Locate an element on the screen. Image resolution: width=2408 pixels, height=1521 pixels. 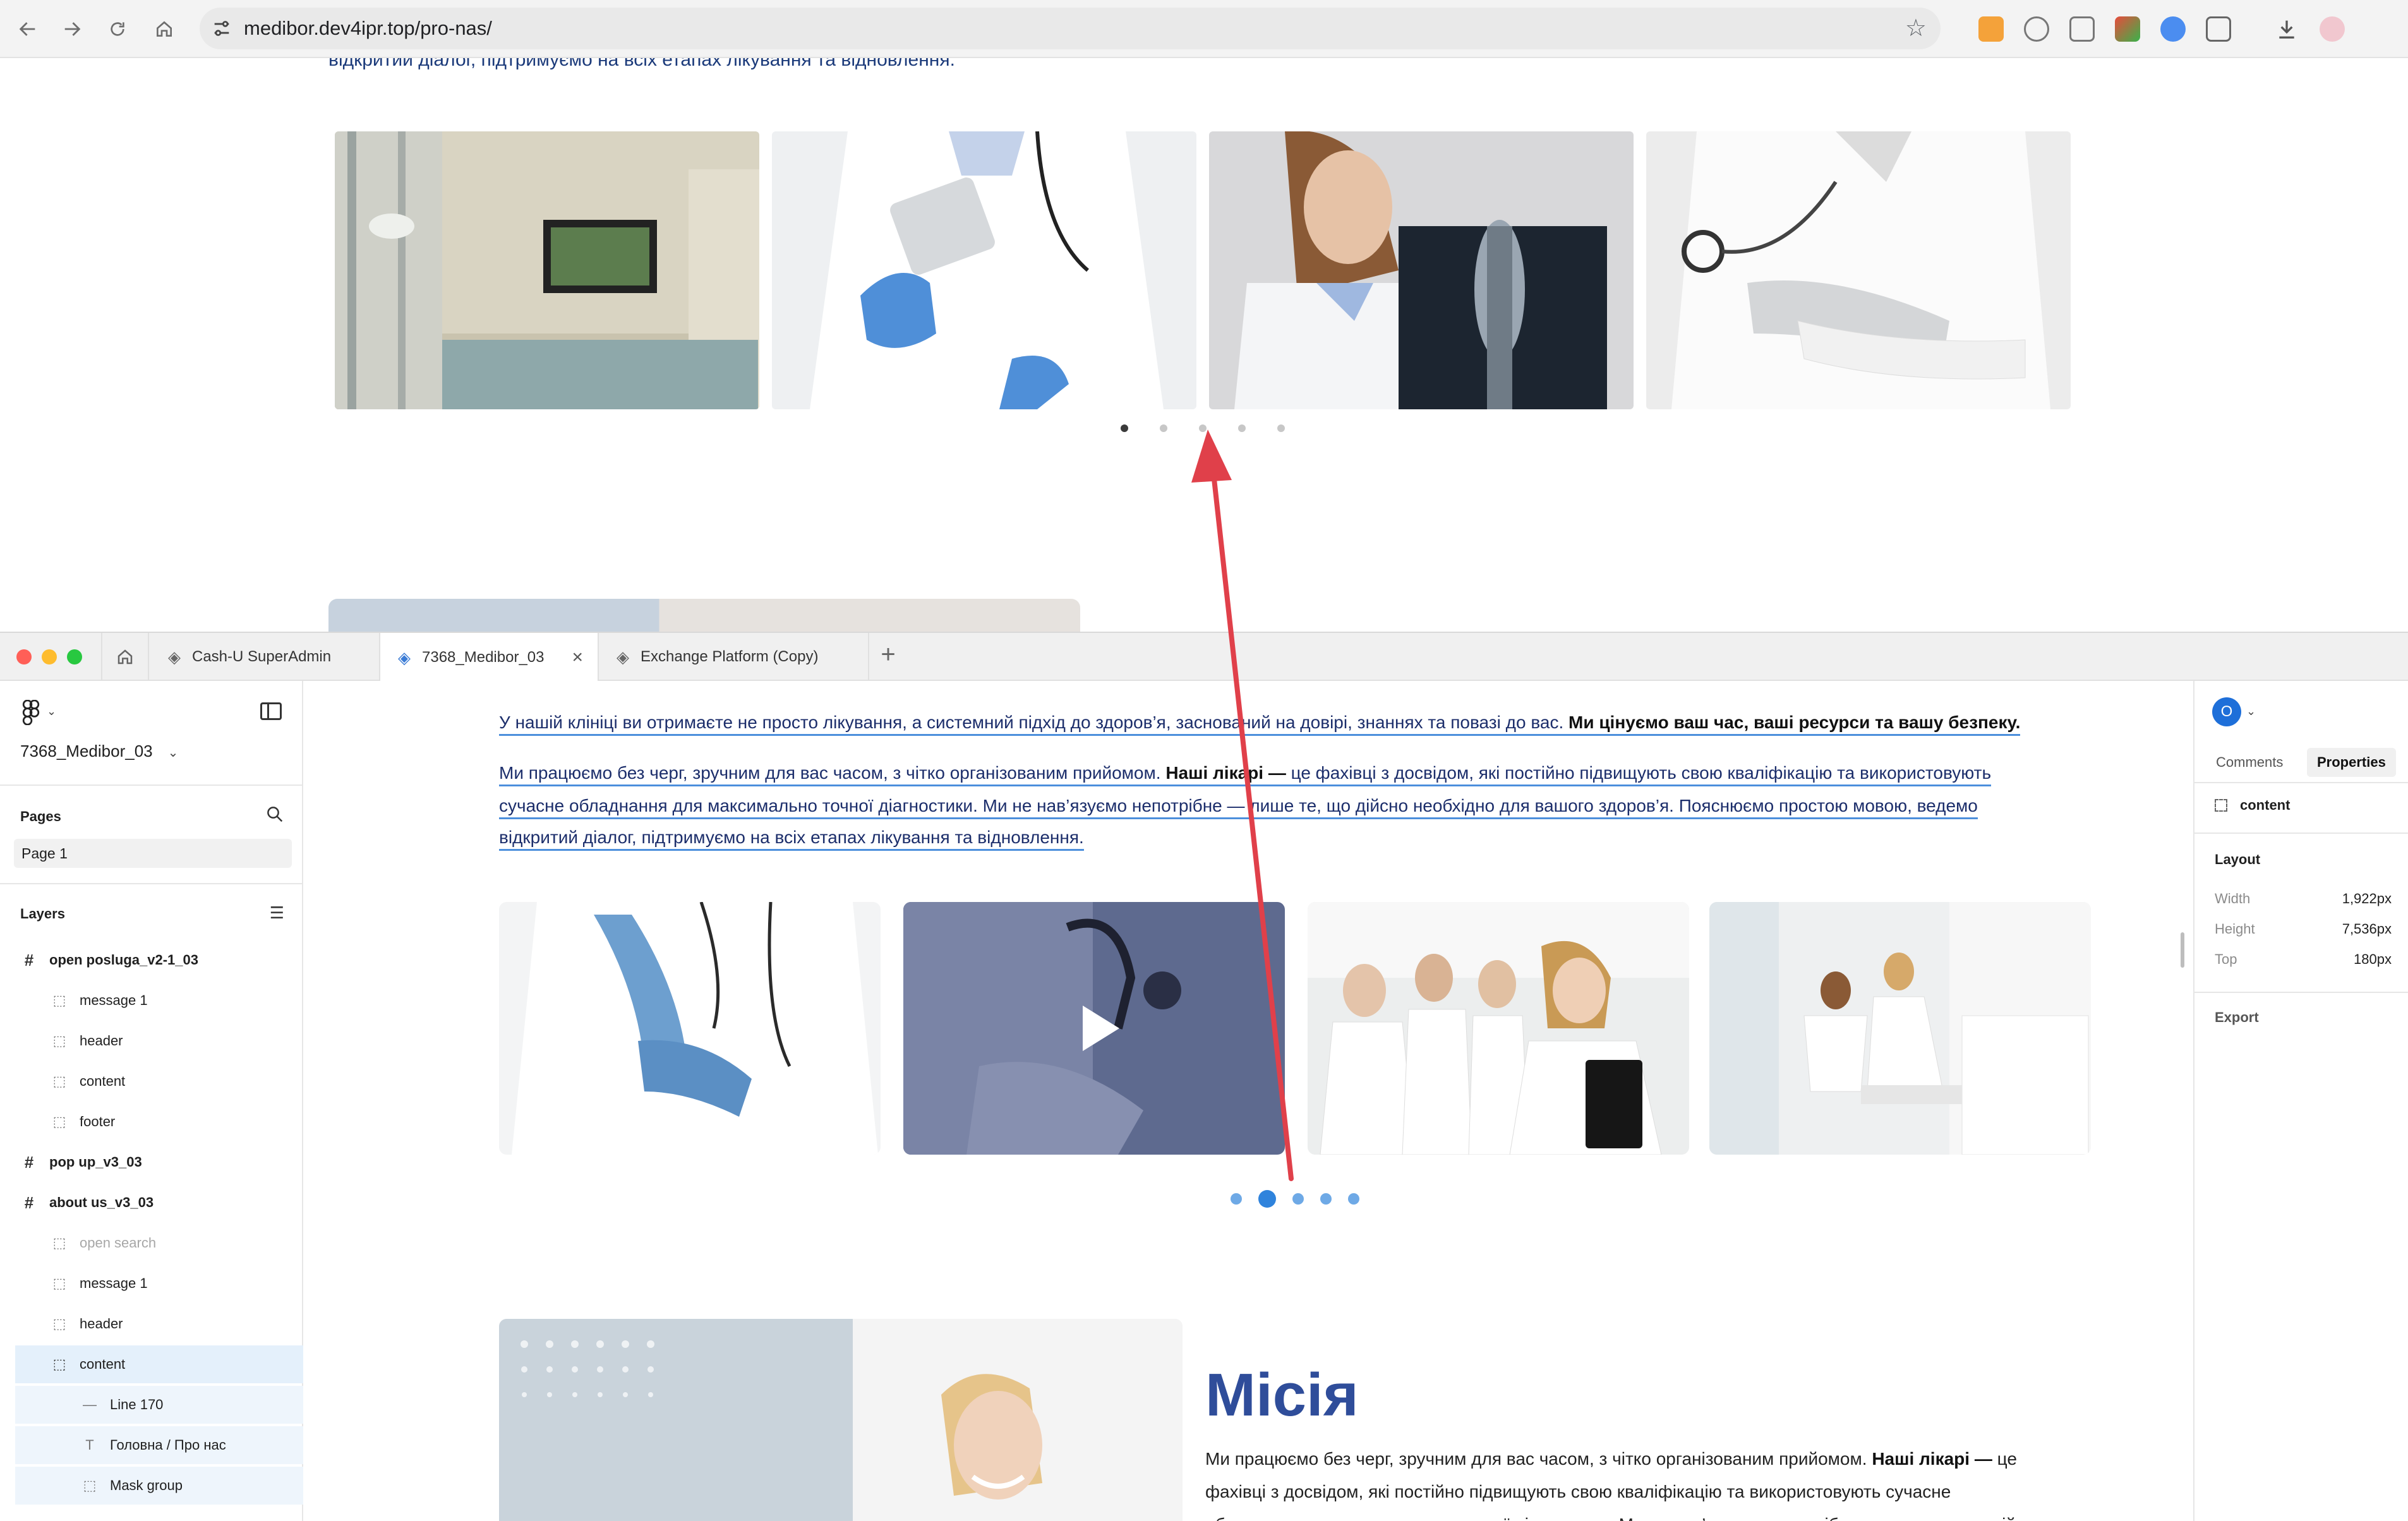
canvas-video-thumbnail is located at coordinates (1094, 1028).